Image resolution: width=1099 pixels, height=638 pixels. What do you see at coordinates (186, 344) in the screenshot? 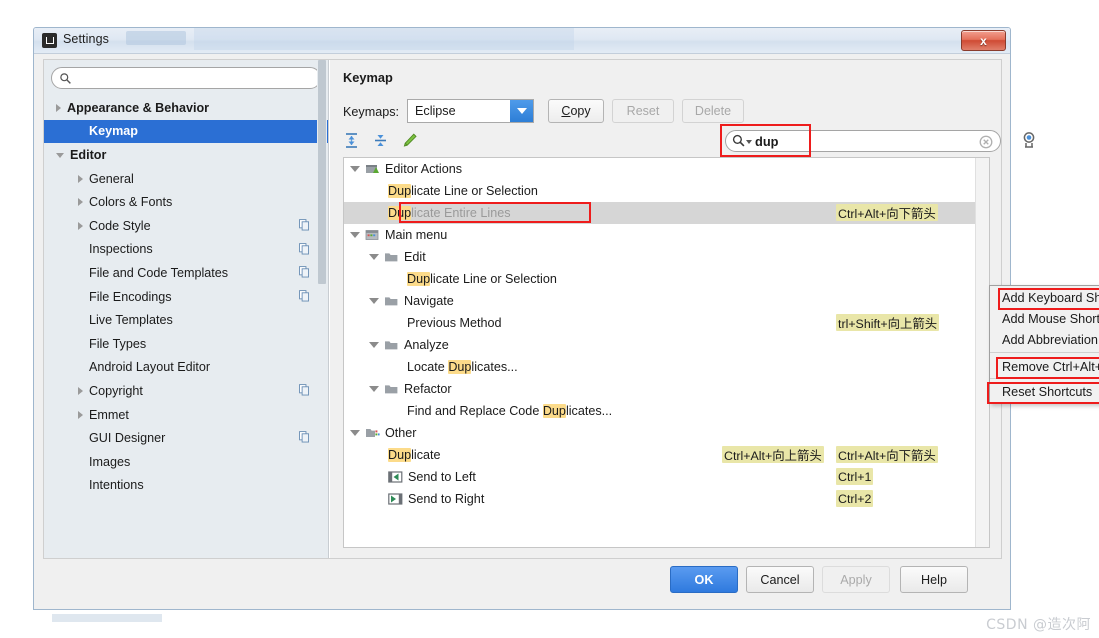
I see `sidebar-item-file-types: File Types` at bounding box center [186, 344].